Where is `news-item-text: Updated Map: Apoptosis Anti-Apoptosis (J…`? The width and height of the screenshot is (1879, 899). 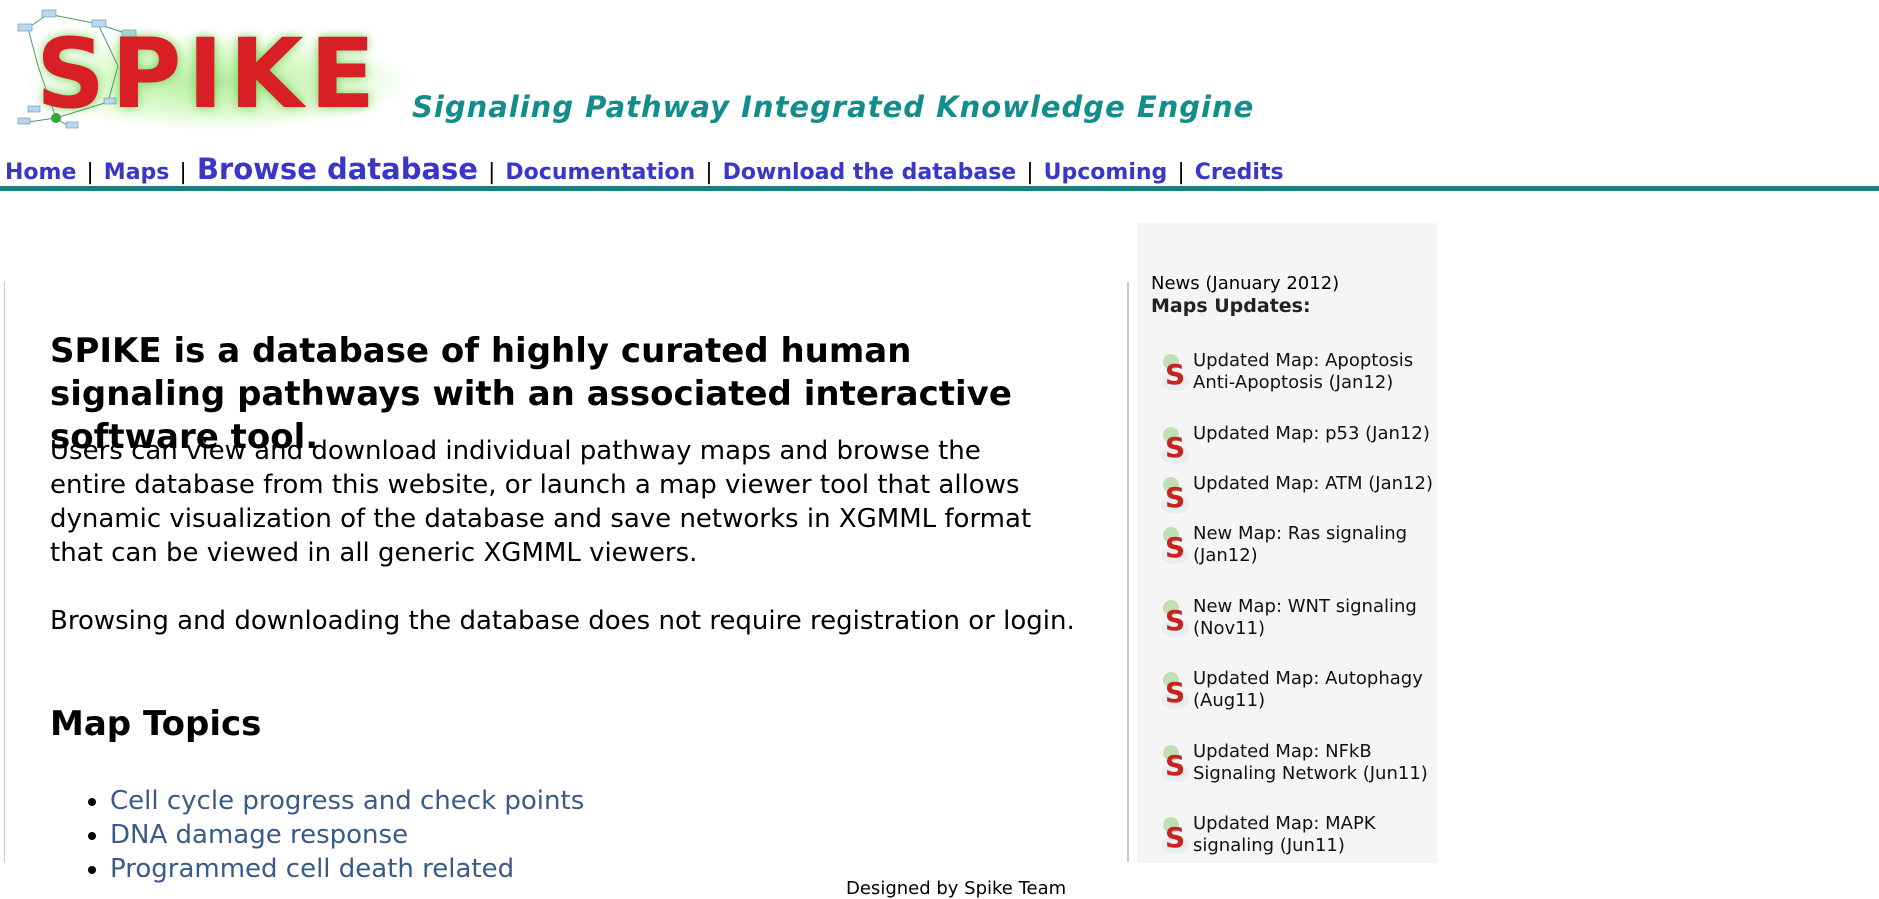
news-item-text: Updated Map: Apoptosis Anti-Apoptosis (J… is located at coordinates (1303, 371).